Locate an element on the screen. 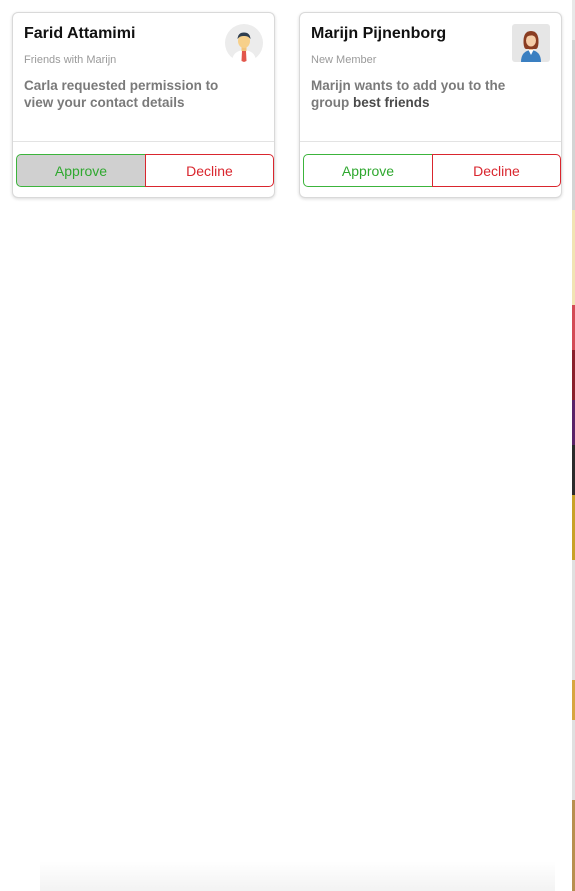  female-avatar-icon is located at coordinates (531, 43).